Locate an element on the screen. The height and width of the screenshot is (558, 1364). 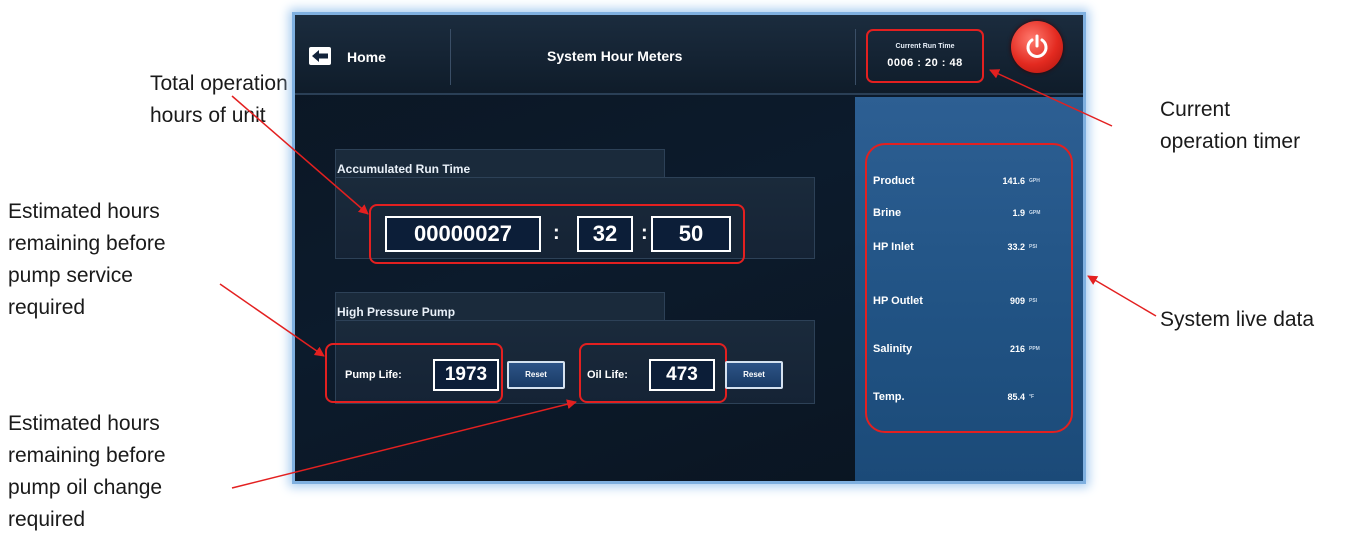
live-data-value: 33.2 is located at coordinates (1016, 247).